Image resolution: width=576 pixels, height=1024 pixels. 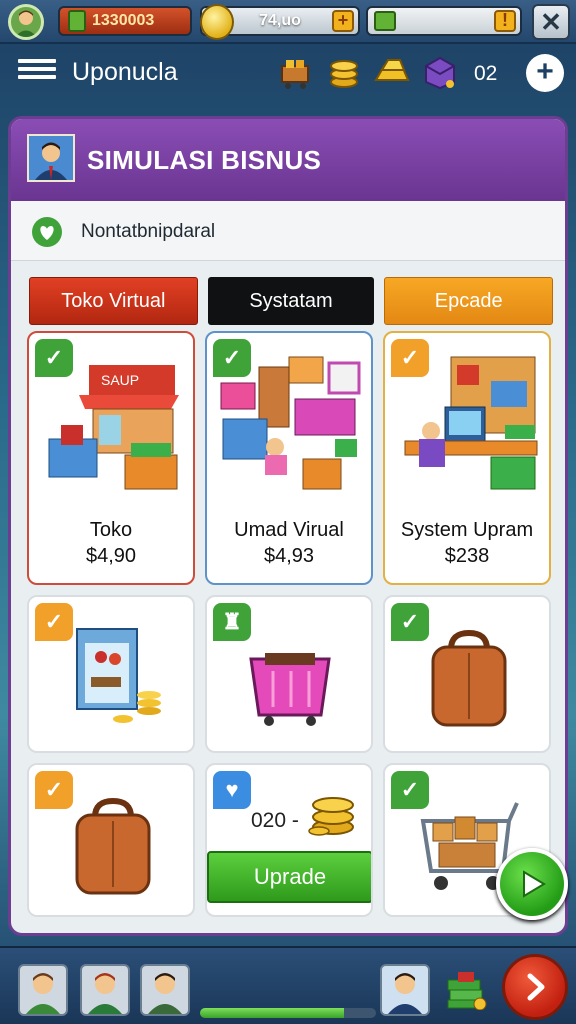 What do you see at coordinates (26, 22) in the screenshot?
I see `player-avatar` at bounding box center [26, 22].